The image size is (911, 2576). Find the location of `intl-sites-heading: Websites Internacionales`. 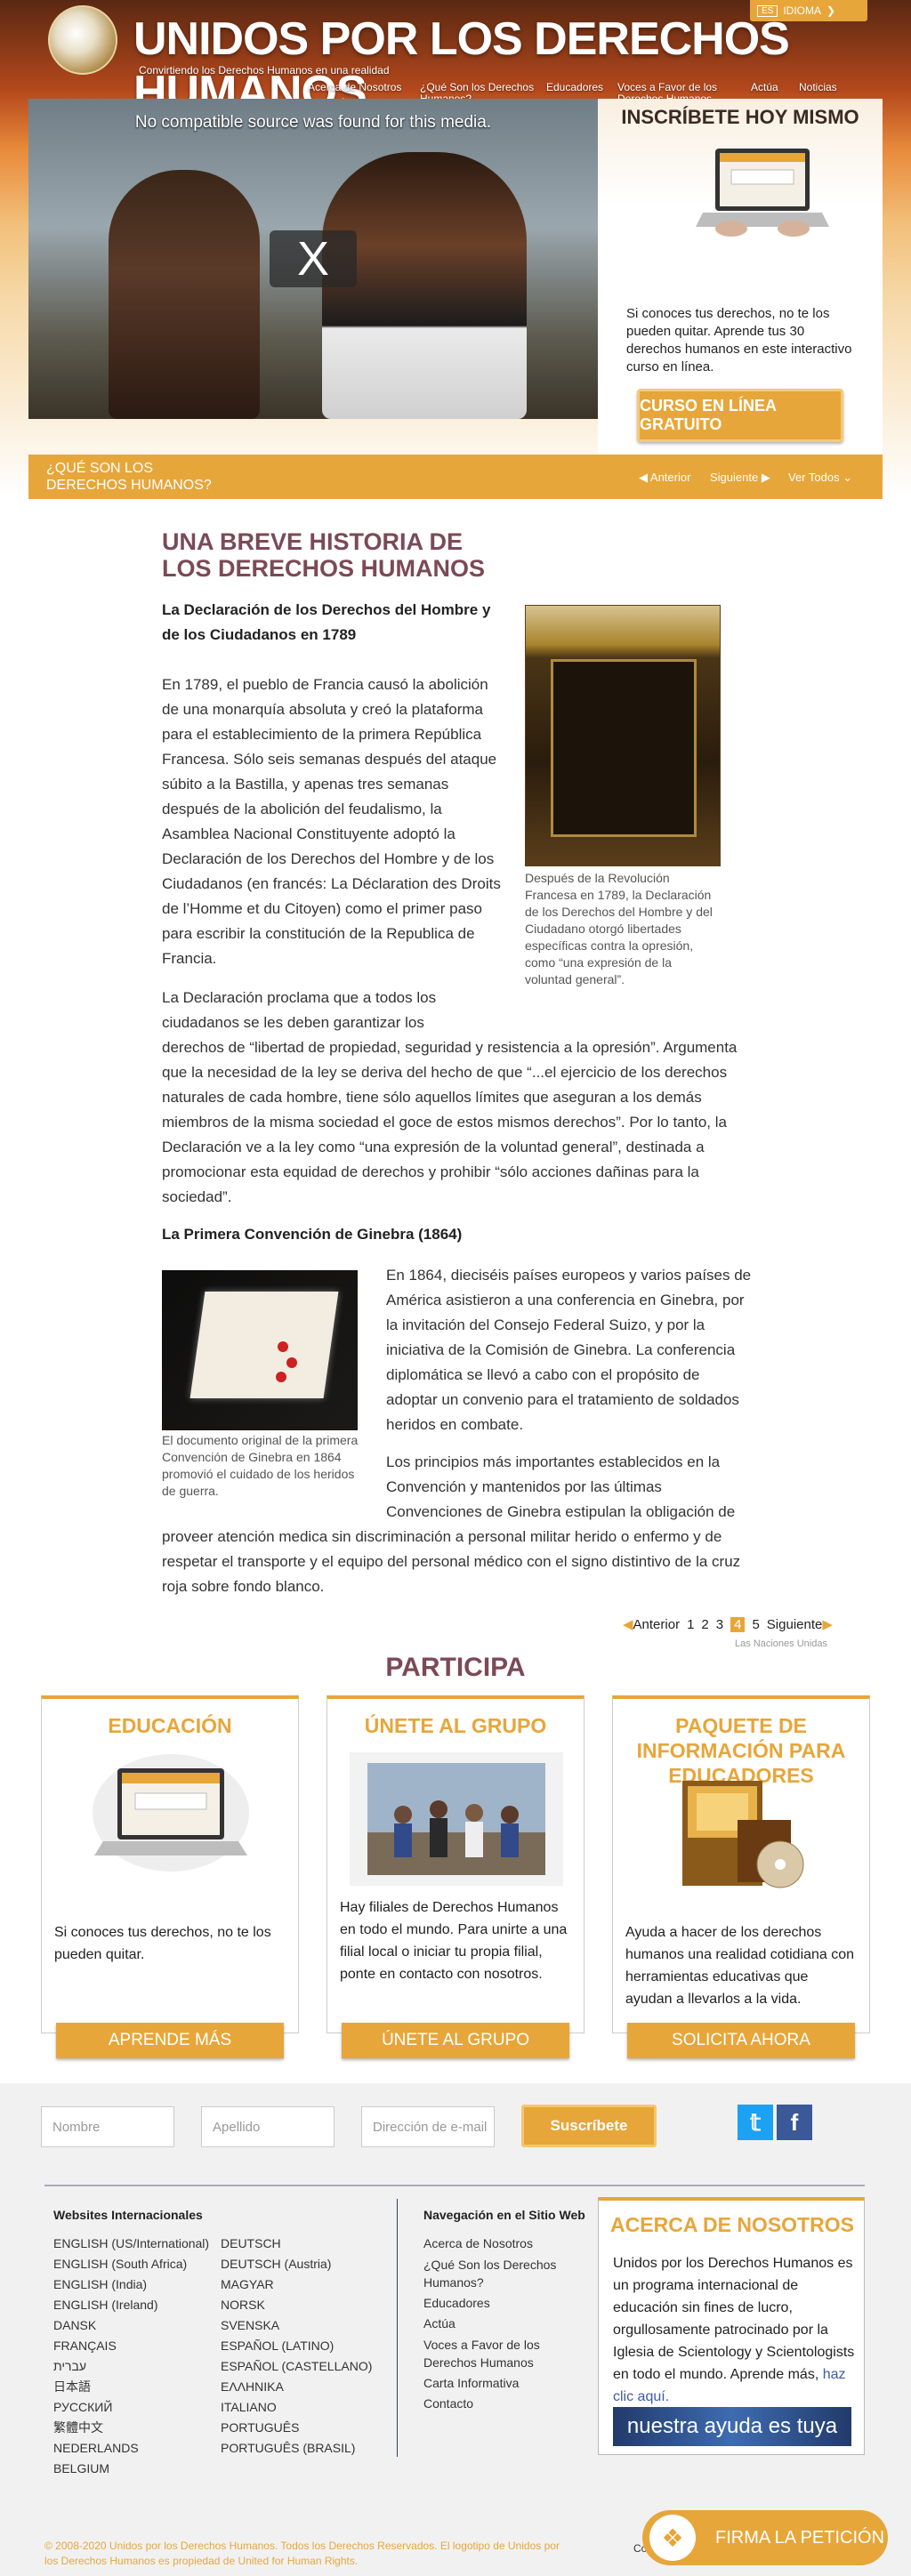

intl-sites-heading: Websites Internacionales is located at coordinates (128, 2215).